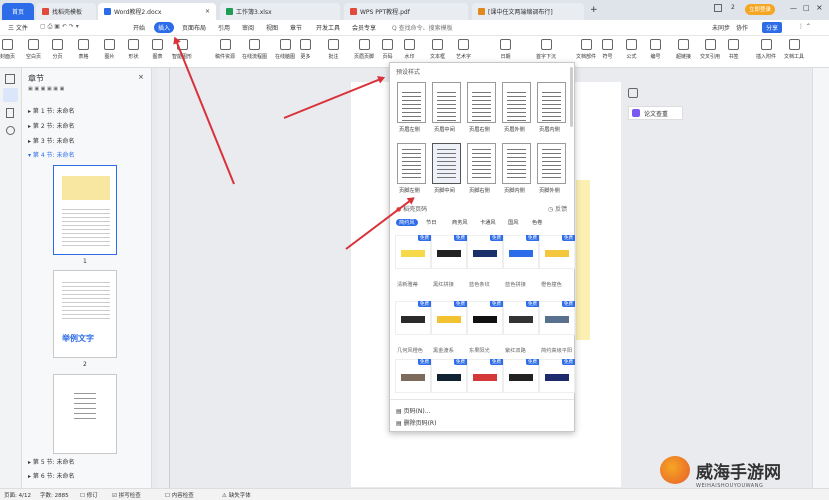  Describe the element at coordinates (794, 49) in the screenshot. I see `ribbon-button-28: 文档工具` at that location.